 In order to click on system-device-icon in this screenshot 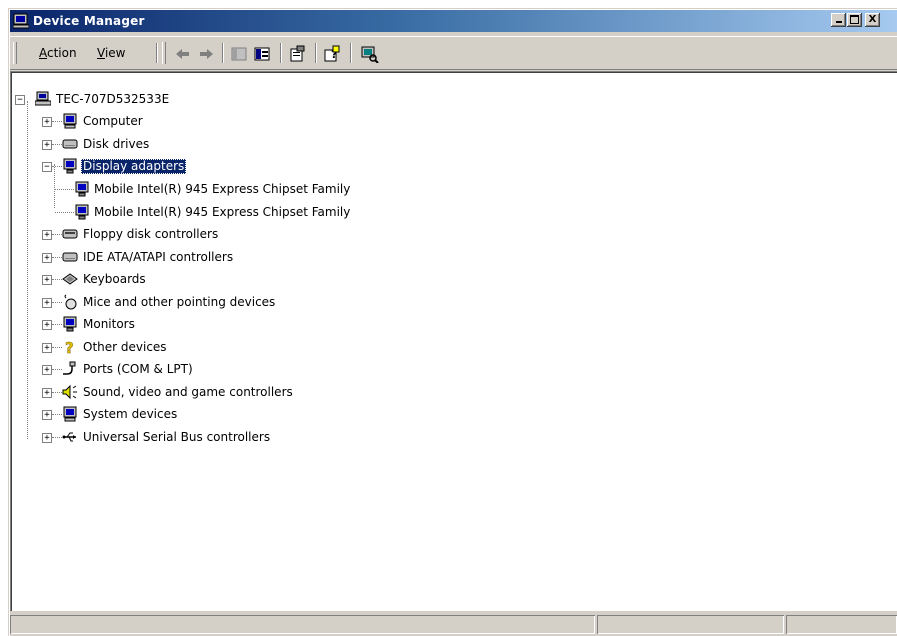, I will do `click(70, 414)`.